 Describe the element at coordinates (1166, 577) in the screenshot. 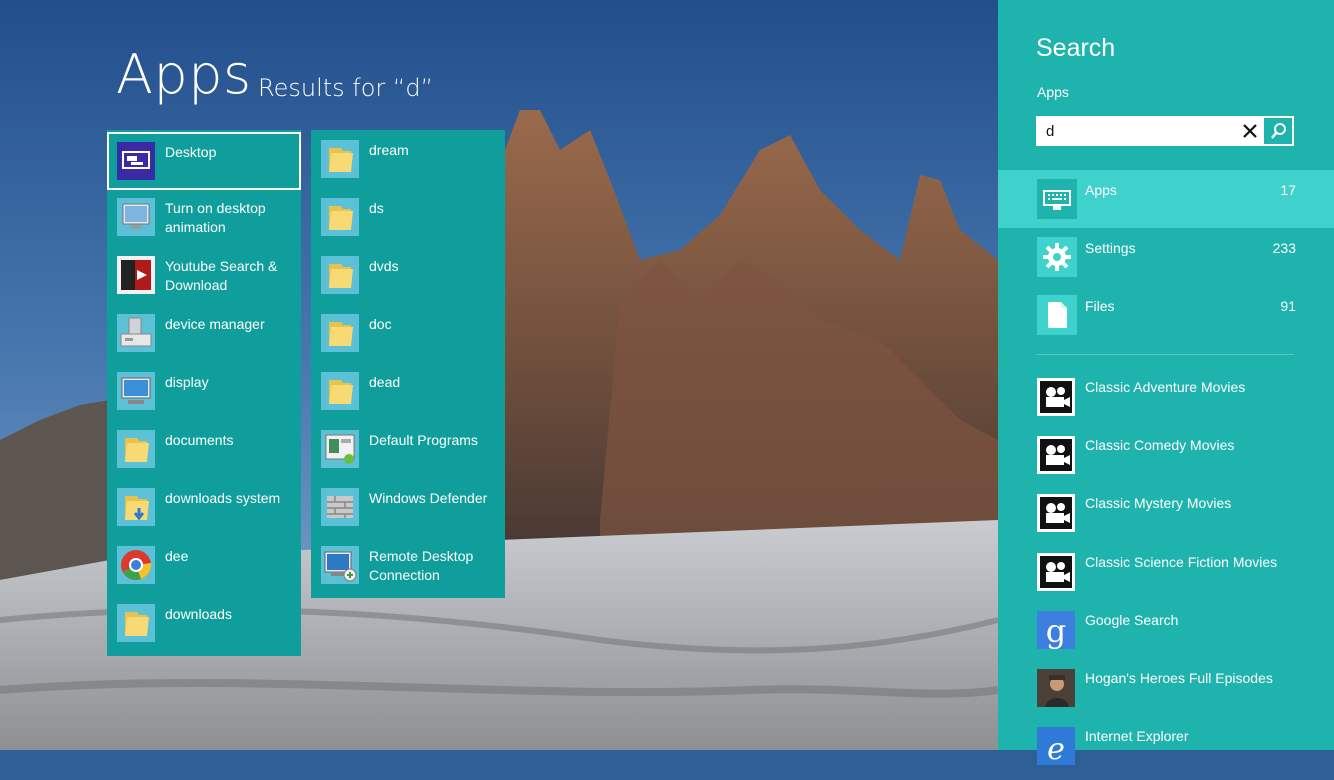

I see `search-app-classic-science-fiction-movies: Classic Science Fiction Movies` at that location.